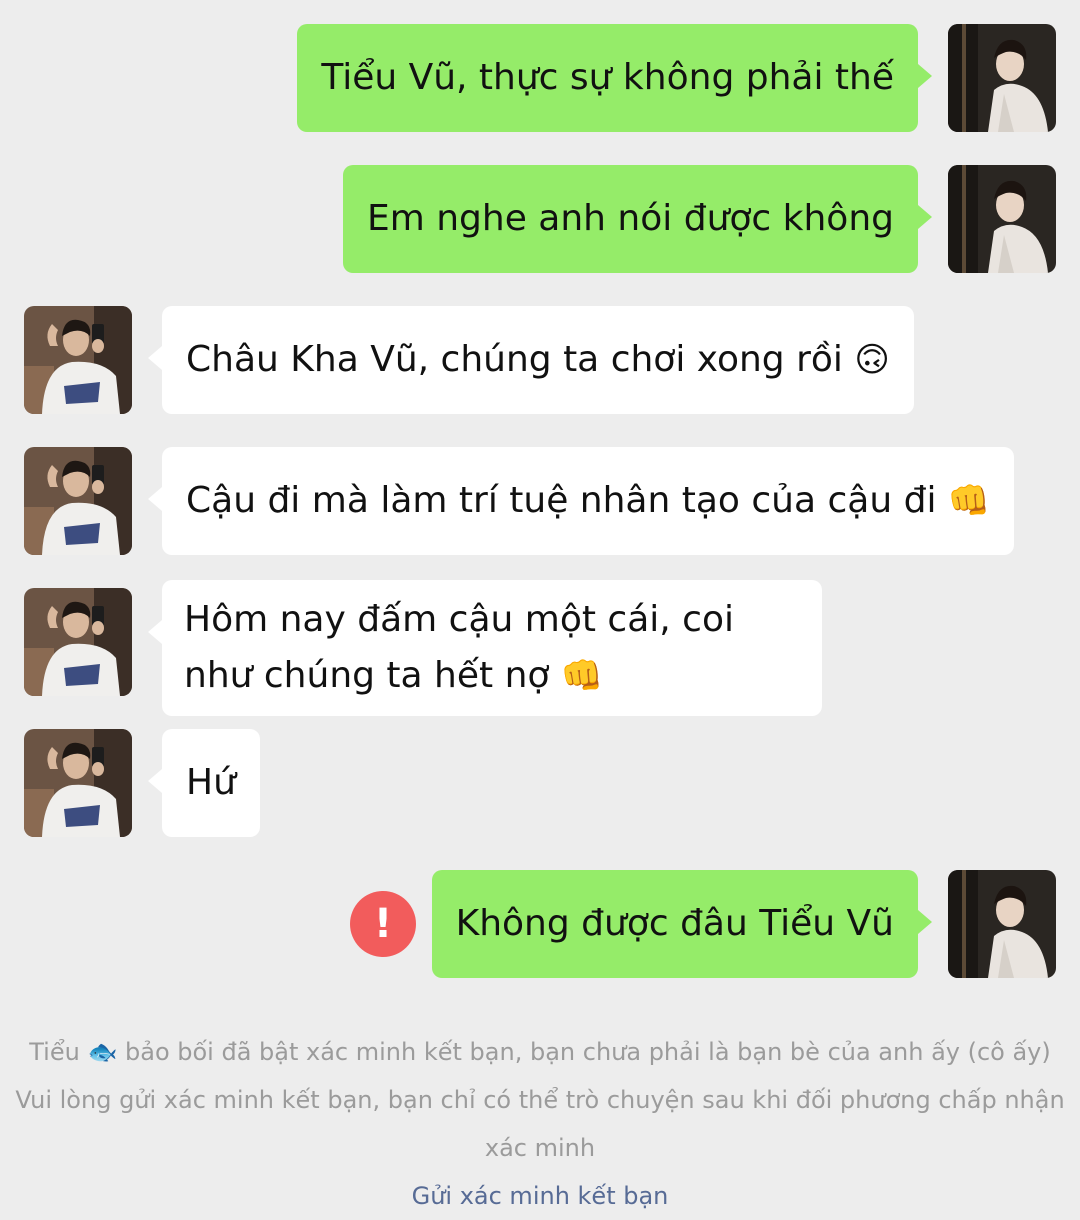  I want to click on message-row-me: Tiểu Vũ, thực sự không phải thế, so click(540, 78).